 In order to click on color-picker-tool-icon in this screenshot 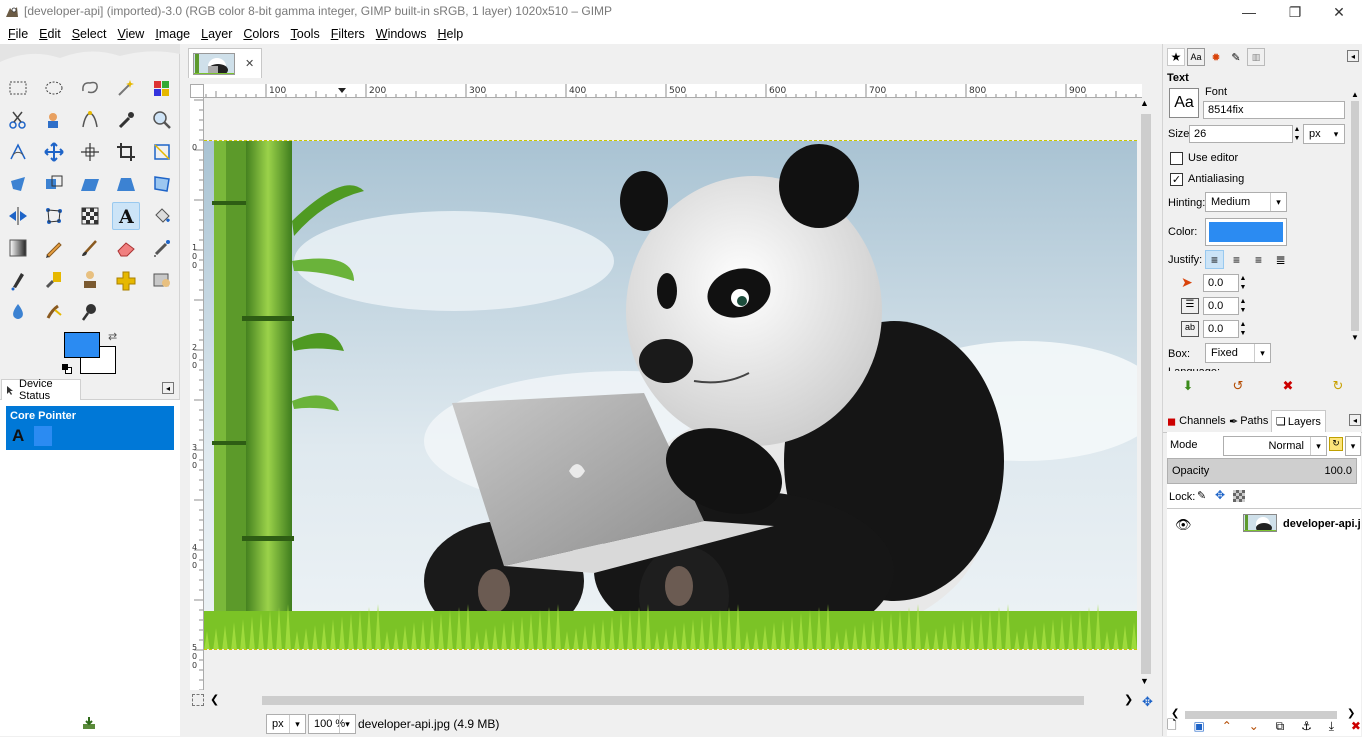, I will do `click(126, 120)`.